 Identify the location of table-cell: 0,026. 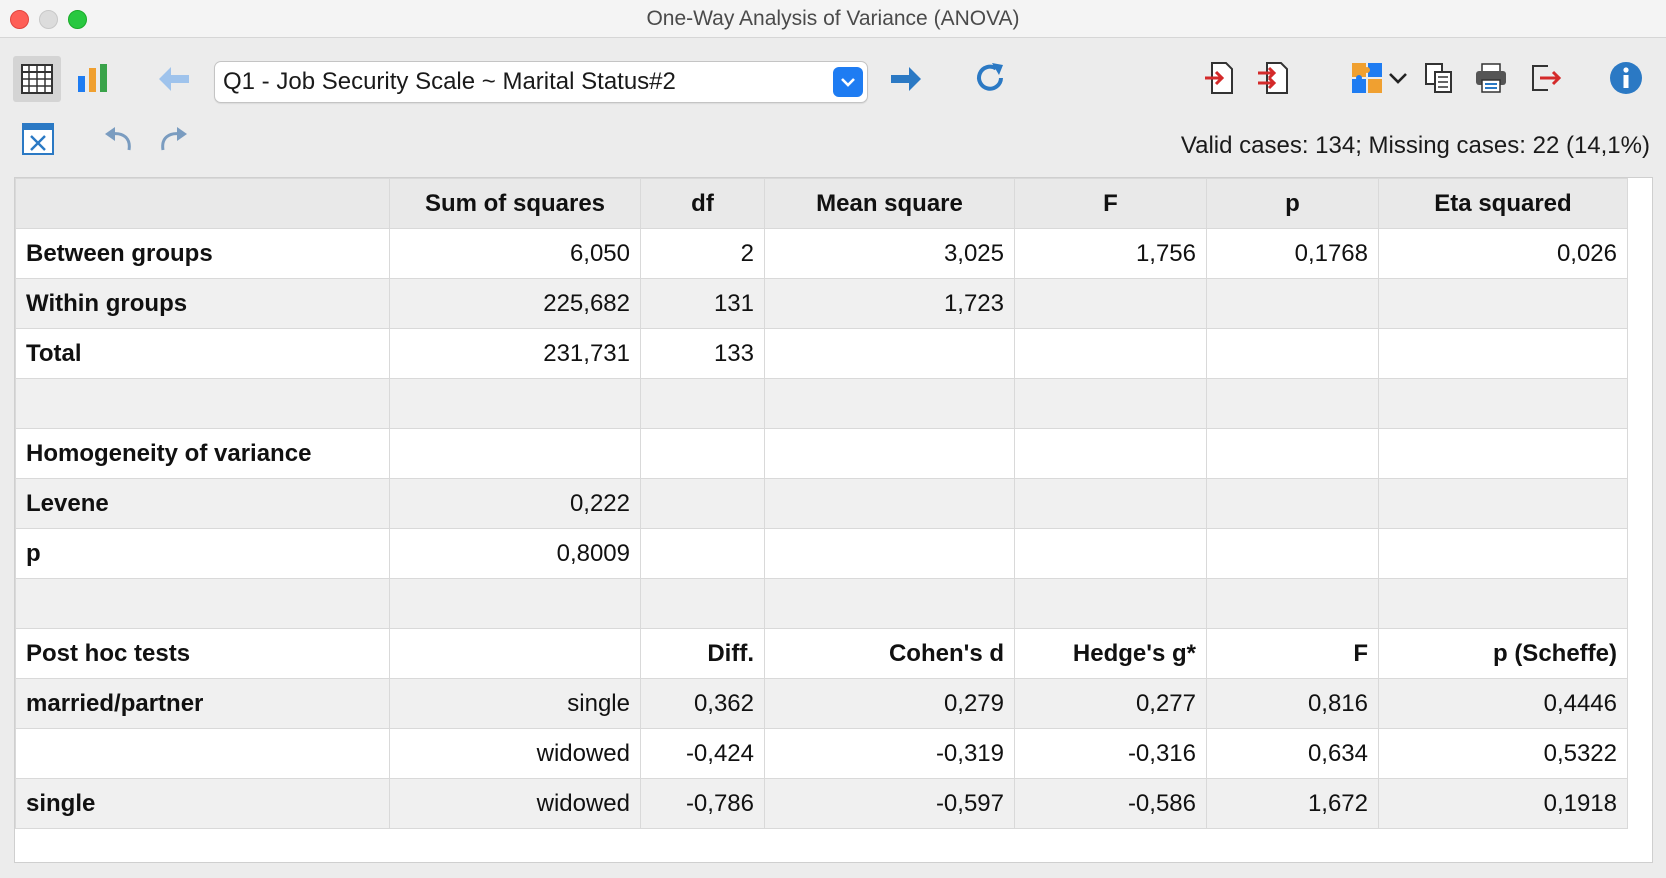
(1503, 253).